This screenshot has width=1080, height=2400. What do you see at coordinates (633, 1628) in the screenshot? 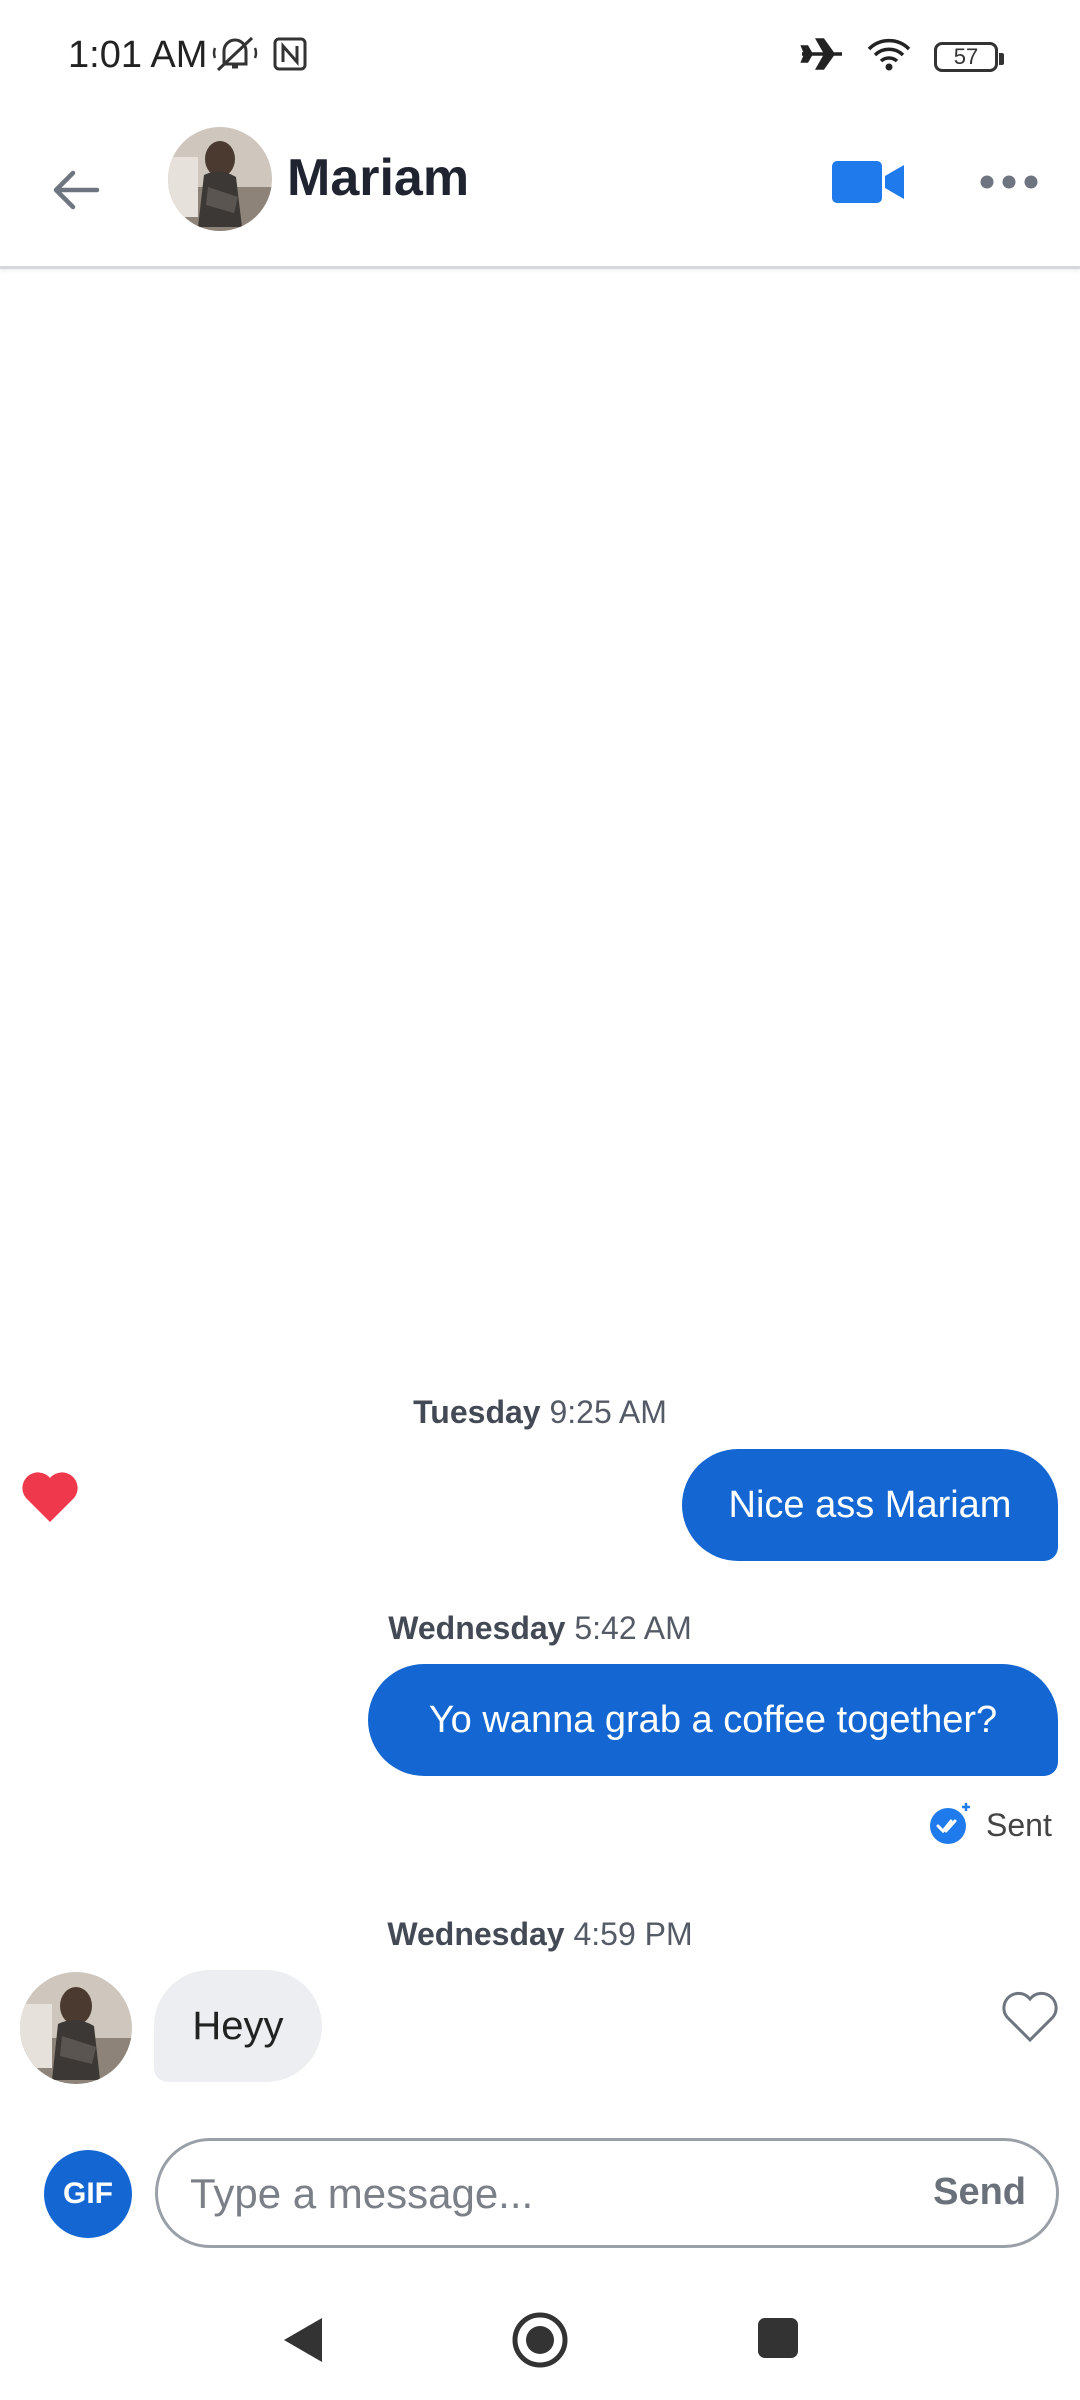
I see `timestamp-time: 5:42 AM` at bounding box center [633, 1628].